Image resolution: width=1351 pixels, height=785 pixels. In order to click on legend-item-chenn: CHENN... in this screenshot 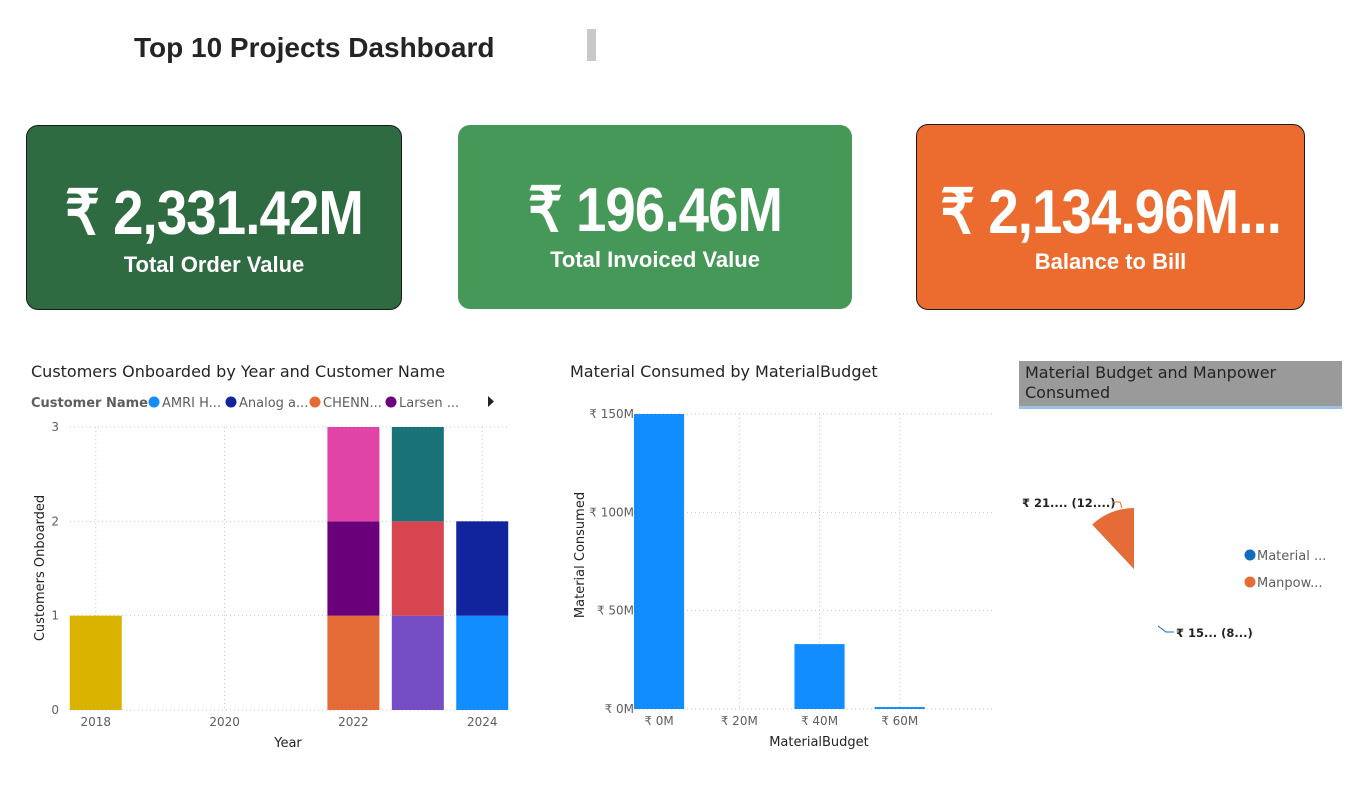, I will do `click(352, 403)`.